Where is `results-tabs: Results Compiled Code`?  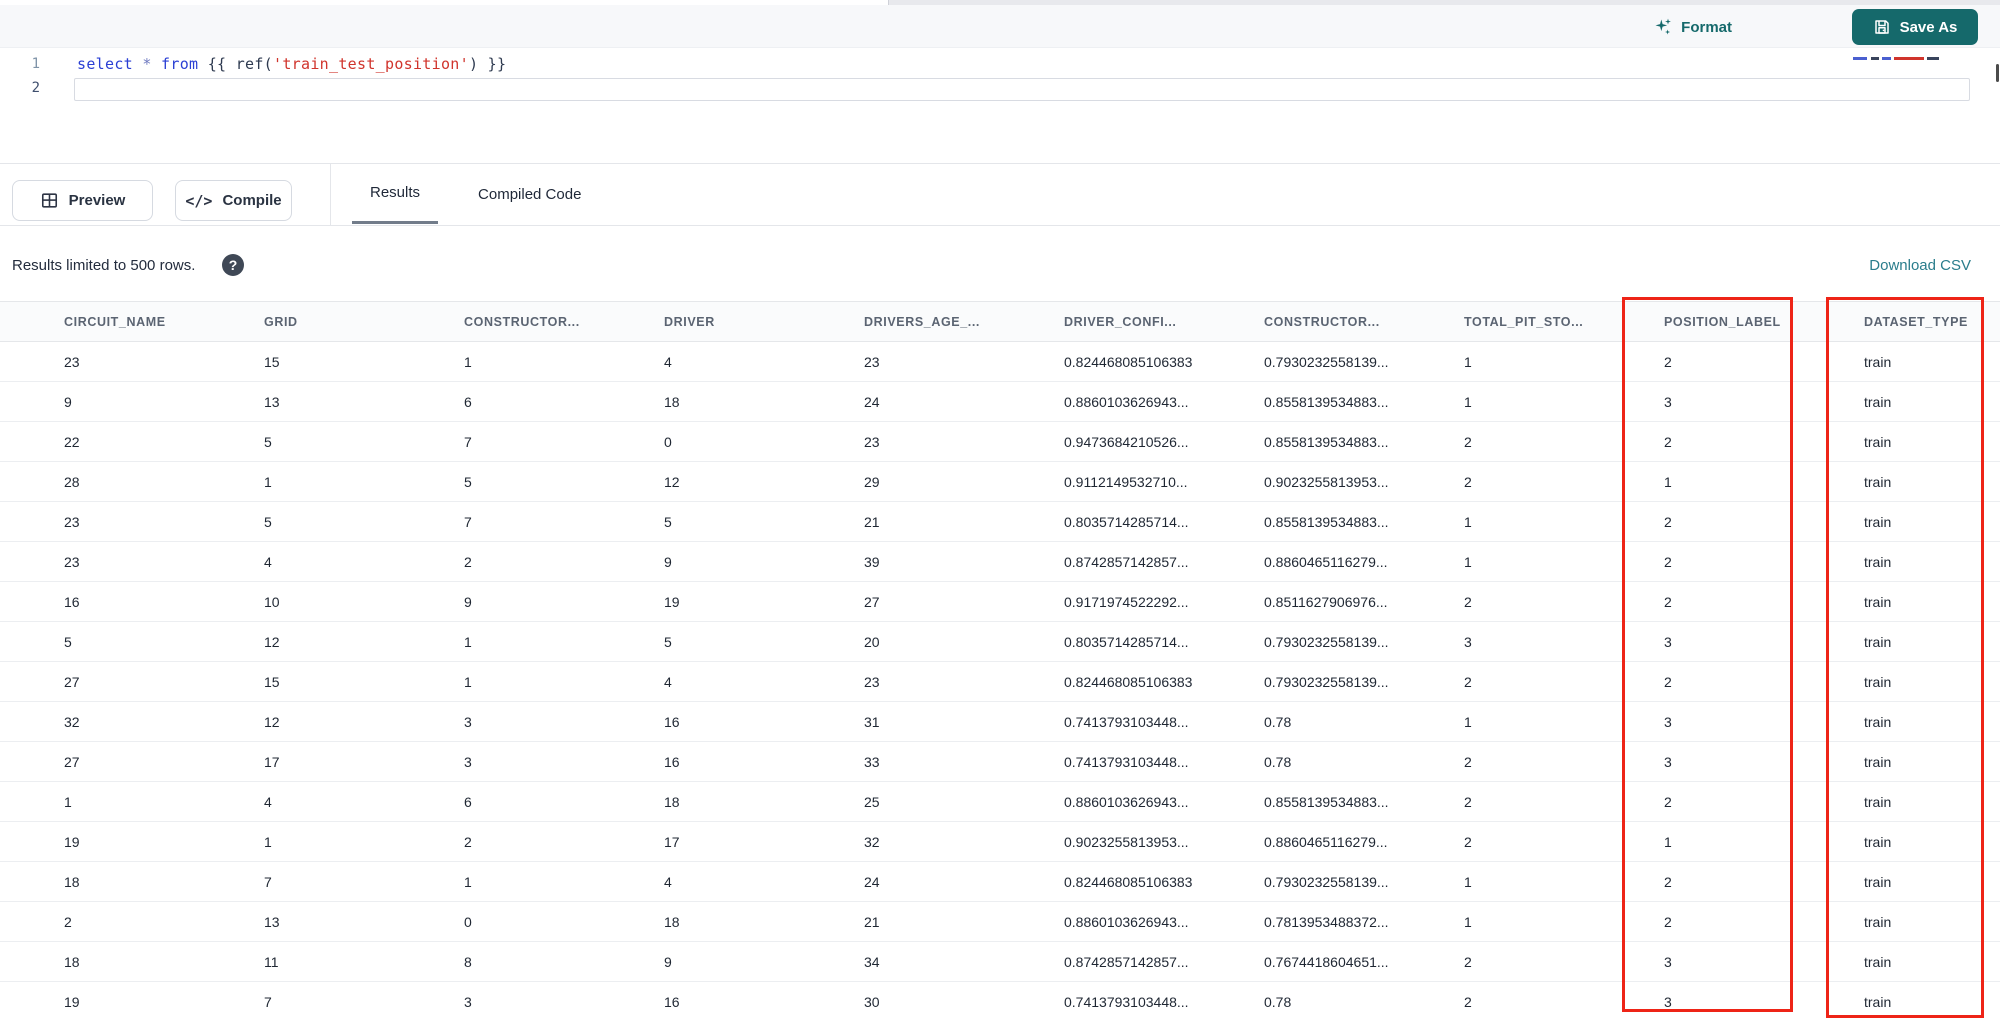 results-tabs: Results Compiled Code is located at coordinates (475, 194).